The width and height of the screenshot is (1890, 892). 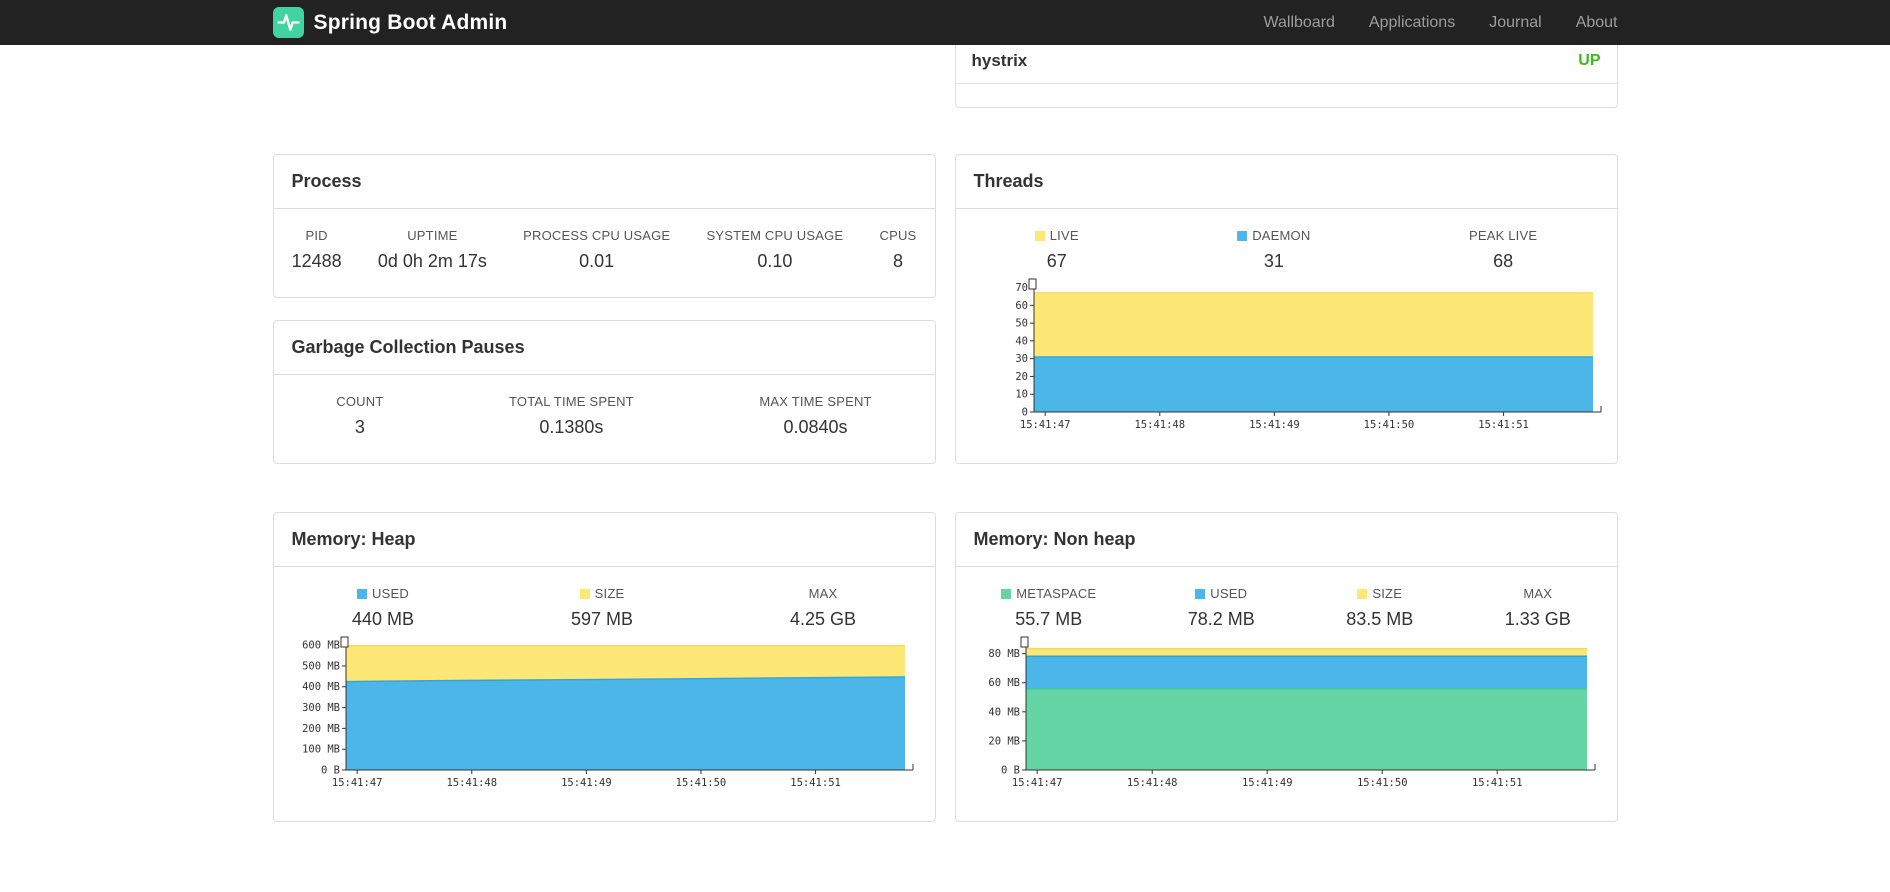 What do you see at coordinates (1221, 608) in the screenshot?
I see `legend-nonheap-used: USED 78.2 MB` at bounding box center [1221, 608].